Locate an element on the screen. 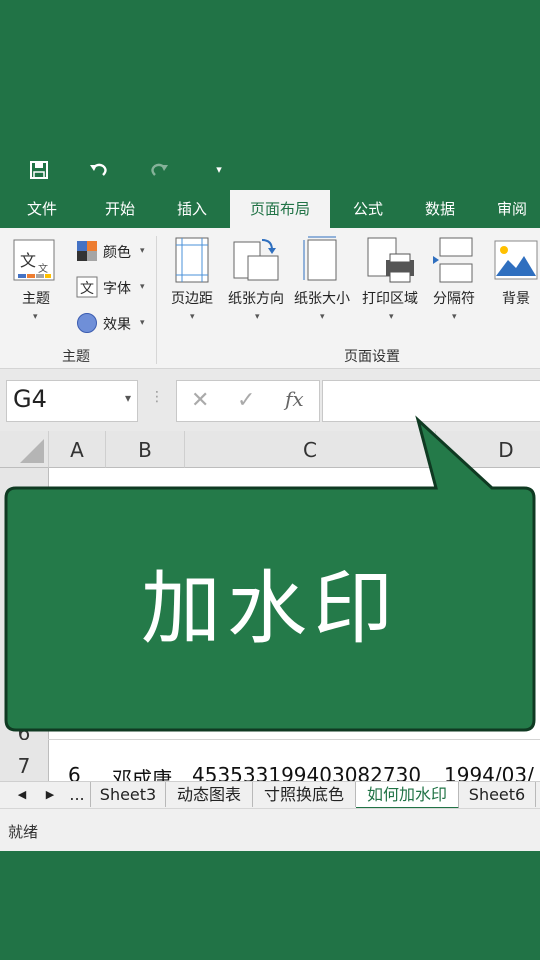 The image size is (540, 960). fonts-button-label: 字体 is located at coordinates (117, 288).